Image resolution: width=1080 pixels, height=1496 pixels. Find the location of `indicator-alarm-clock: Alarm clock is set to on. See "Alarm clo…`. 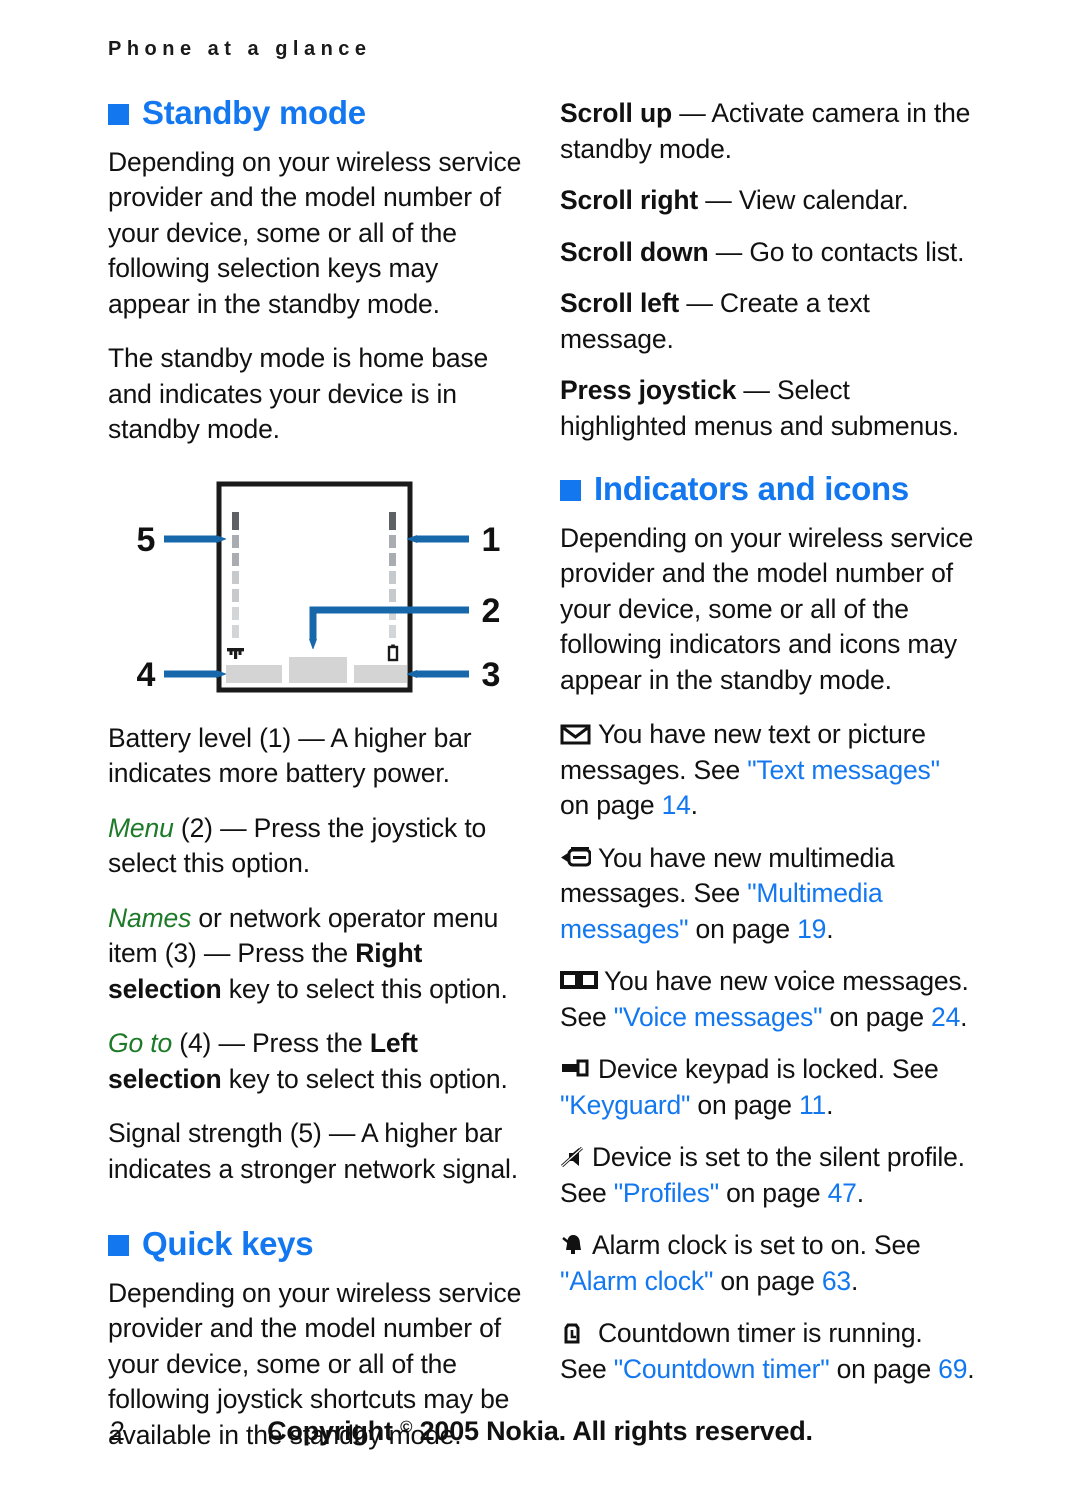

indicator-alarm-clock: Alarm clock is set to on. See "Alarm clo… is located at coordinates (767, 1263).